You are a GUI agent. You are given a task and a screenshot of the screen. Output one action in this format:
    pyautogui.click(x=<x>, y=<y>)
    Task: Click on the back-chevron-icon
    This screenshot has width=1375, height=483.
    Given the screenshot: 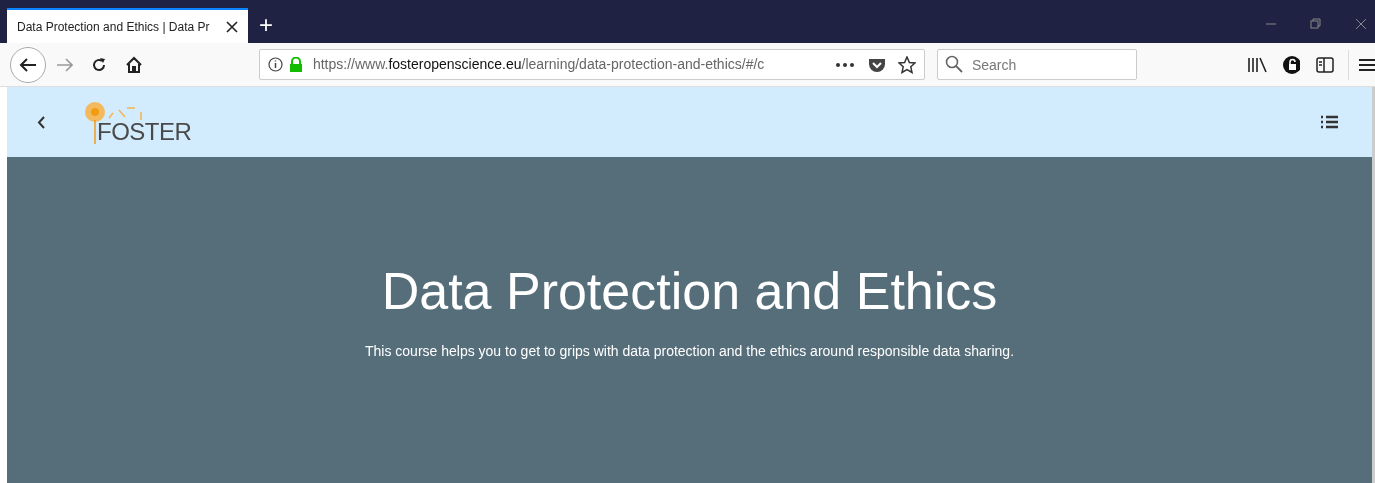 What is the action you would take?
    pyautogui.click(x=41, y=122)
    